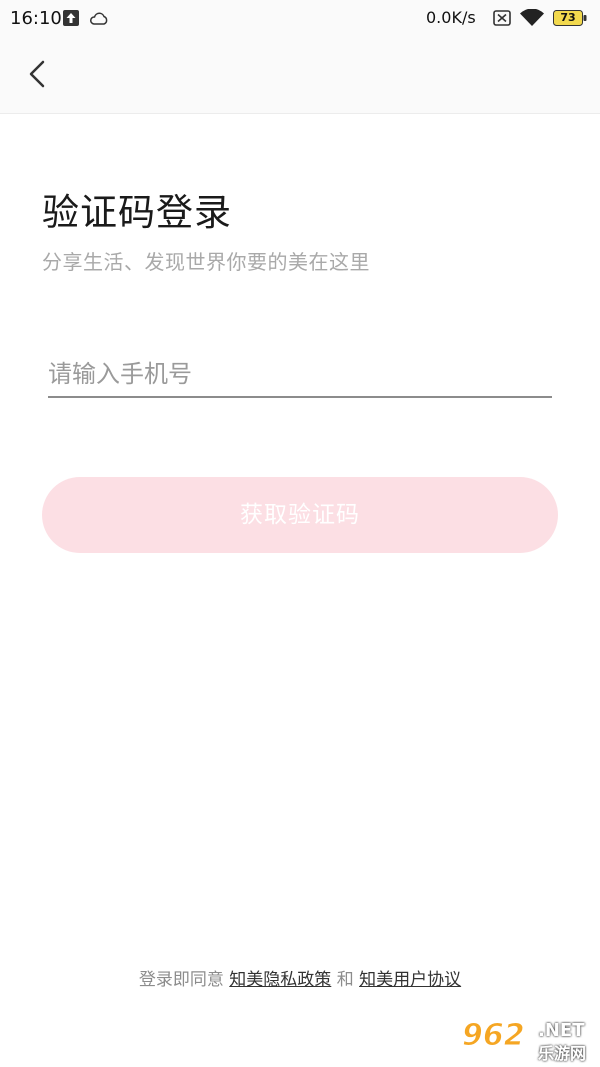  Describe the element at coordinates (494, 1036) in the screenshot. I see `watermark-number: 962` at that location.